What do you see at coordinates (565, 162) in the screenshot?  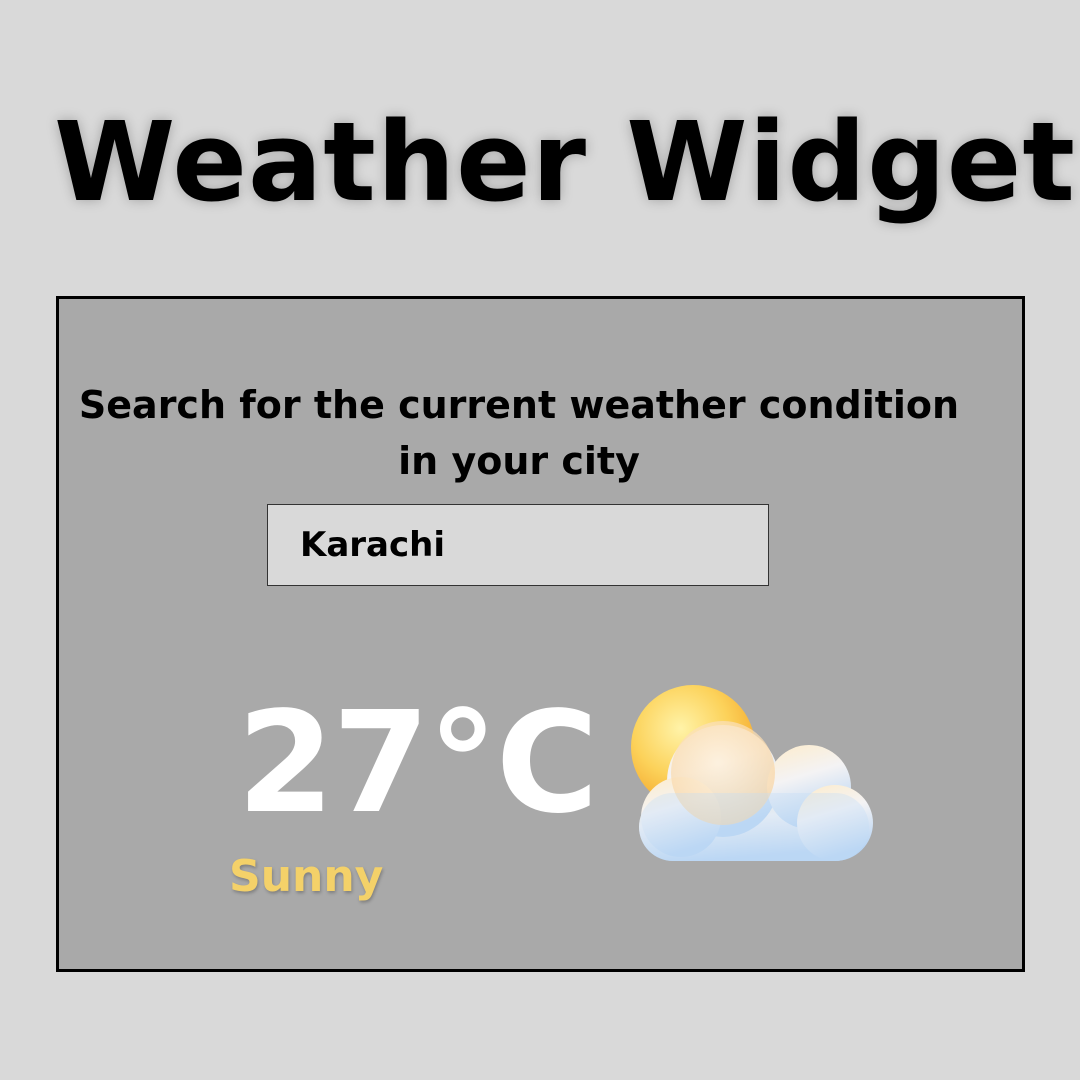 I see `page-title: Weather Widget` at bounding box center [565, 162].